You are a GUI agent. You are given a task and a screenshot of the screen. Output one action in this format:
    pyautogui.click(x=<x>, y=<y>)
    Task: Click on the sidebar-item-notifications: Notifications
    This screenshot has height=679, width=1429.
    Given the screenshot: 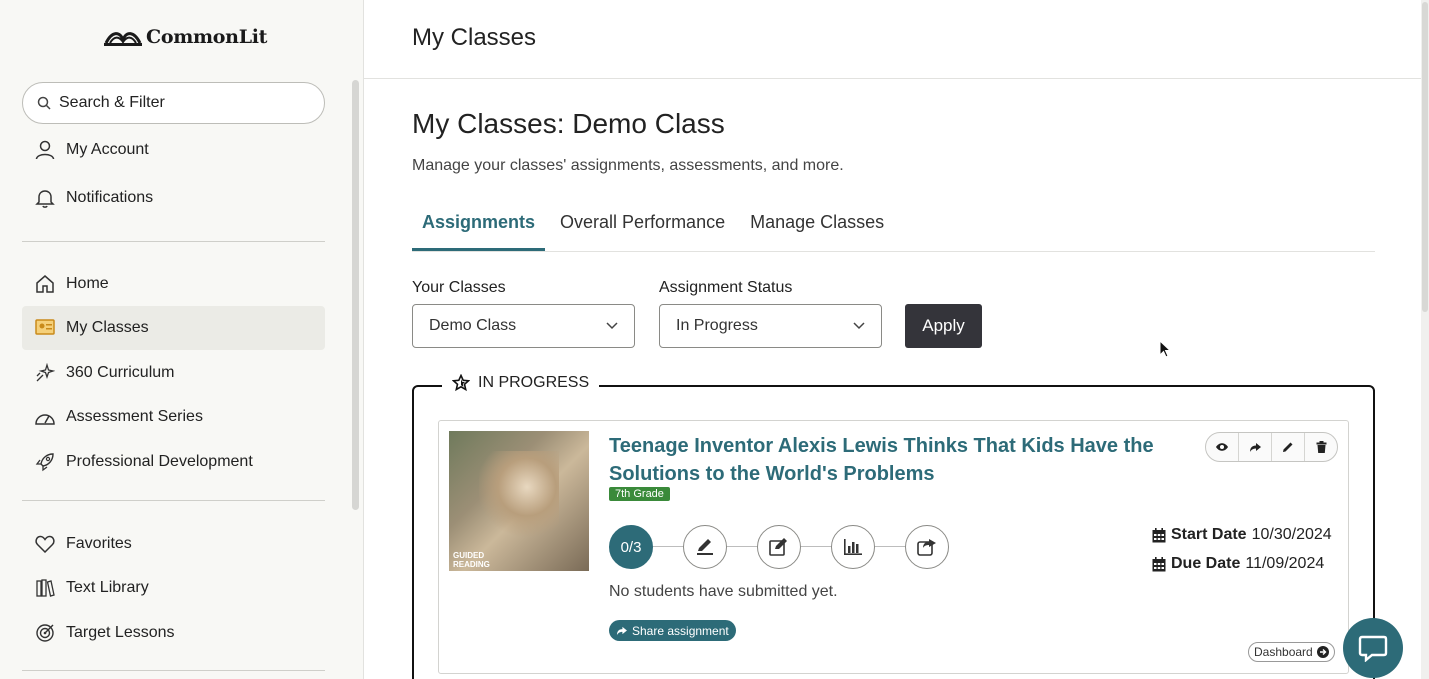 What is the action you would take?
    pyautogui.click(x=173, y=198)
    